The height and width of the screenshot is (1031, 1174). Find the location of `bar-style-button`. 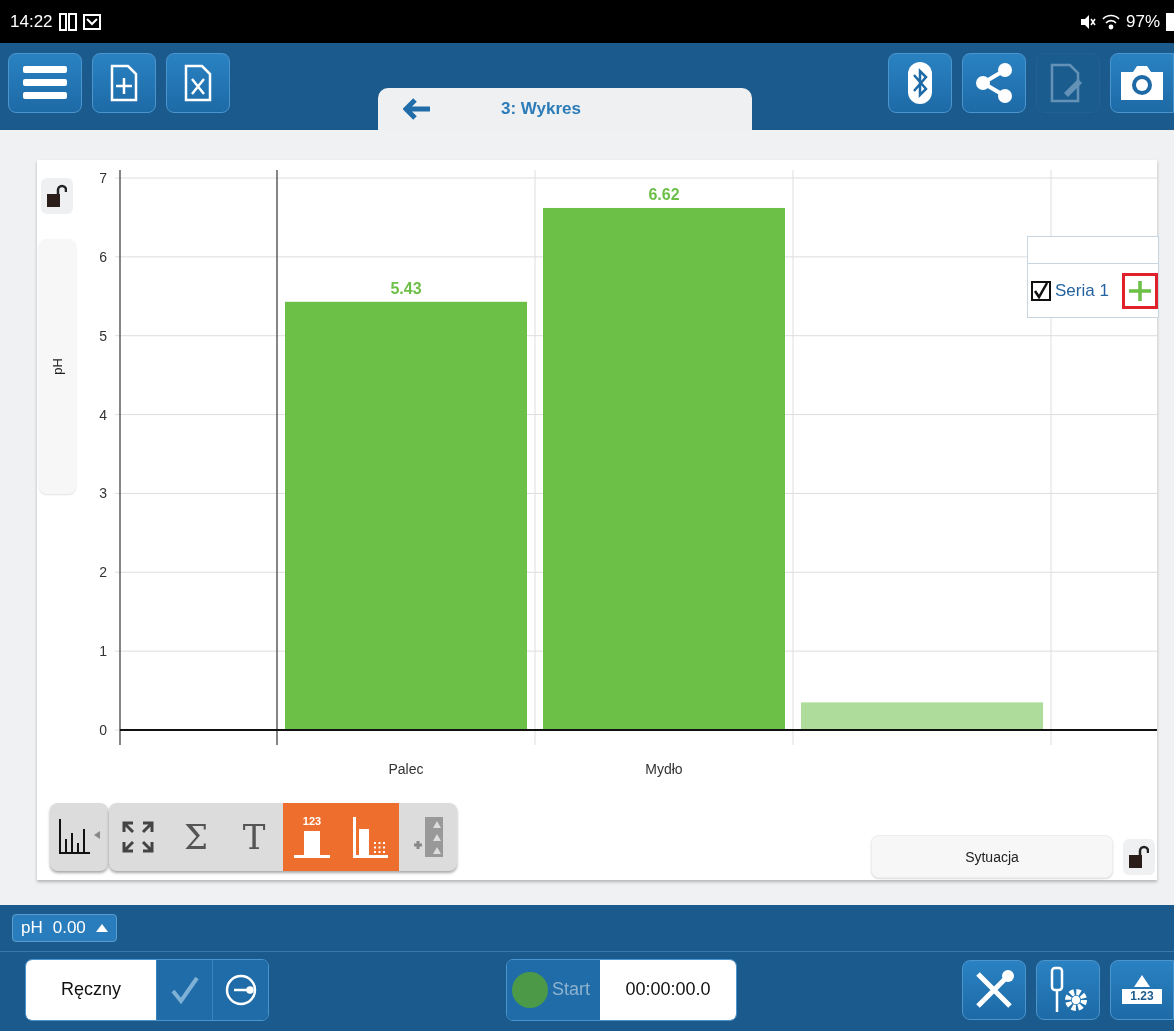

bar-style-button is located at coordinates (370, 837).